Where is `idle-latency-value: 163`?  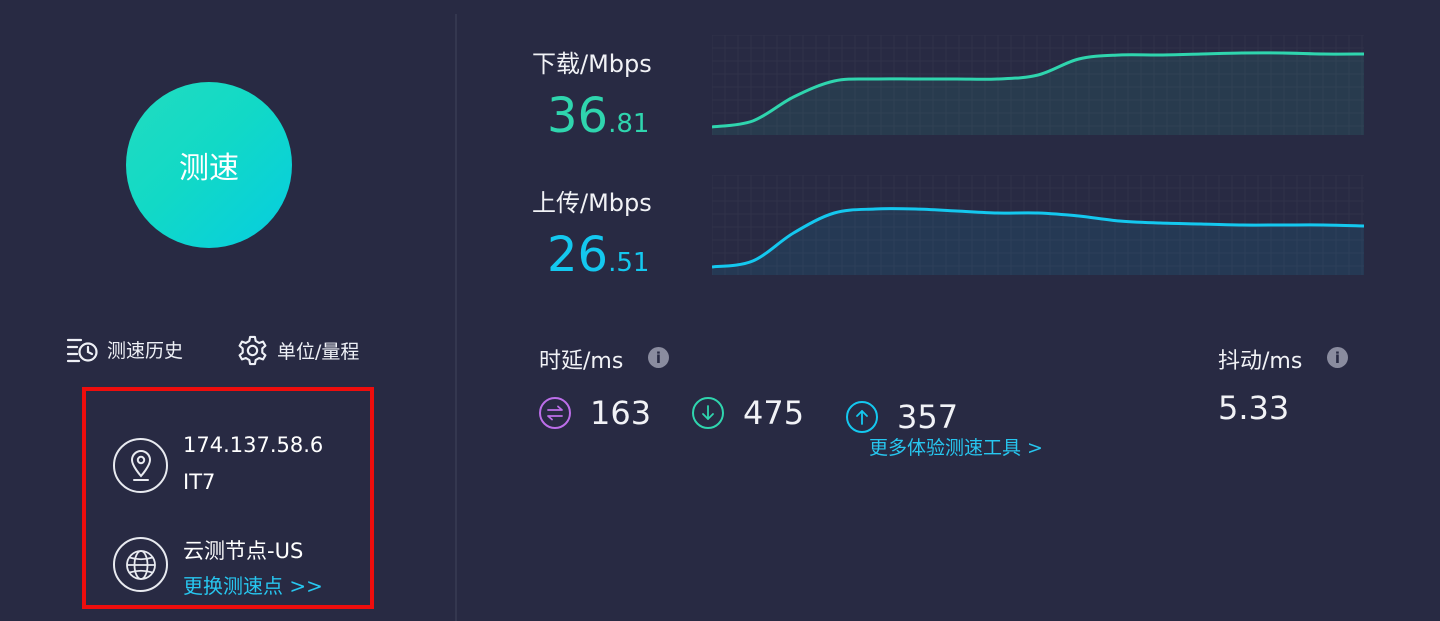
idle-latency-value: 163 is located at coordinates (621, 413).